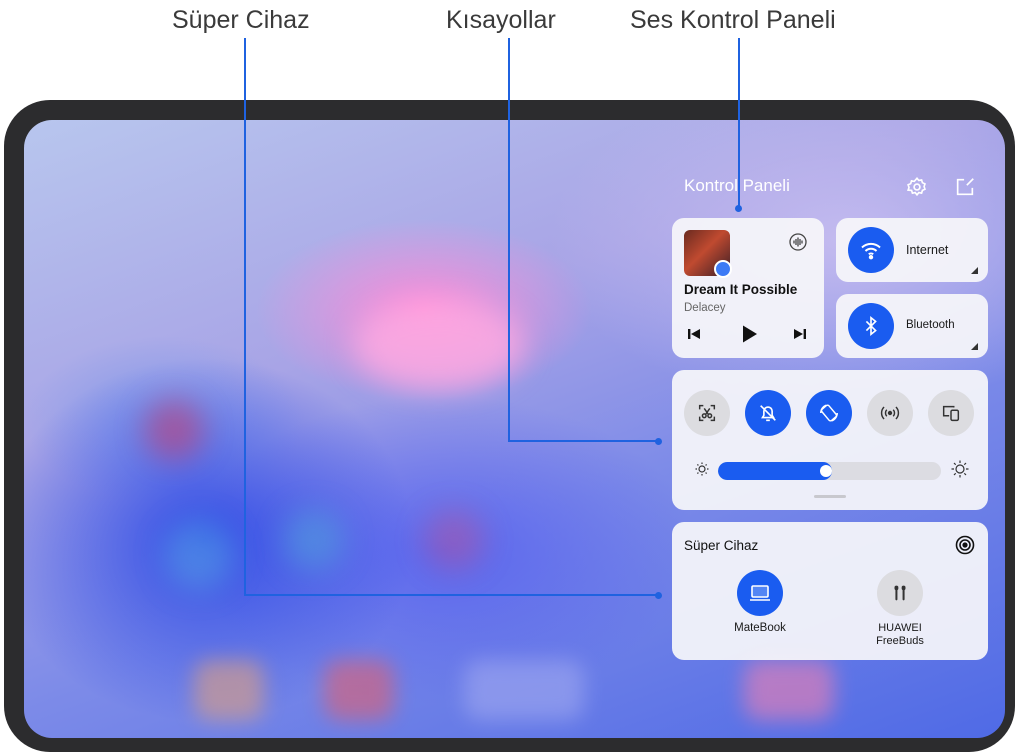  Describe the element at coordinates (830, 591) in the screenshot. I see `super-device-card: Süper Cihaz MateBook HUAWEI FreeBuds` at that location.